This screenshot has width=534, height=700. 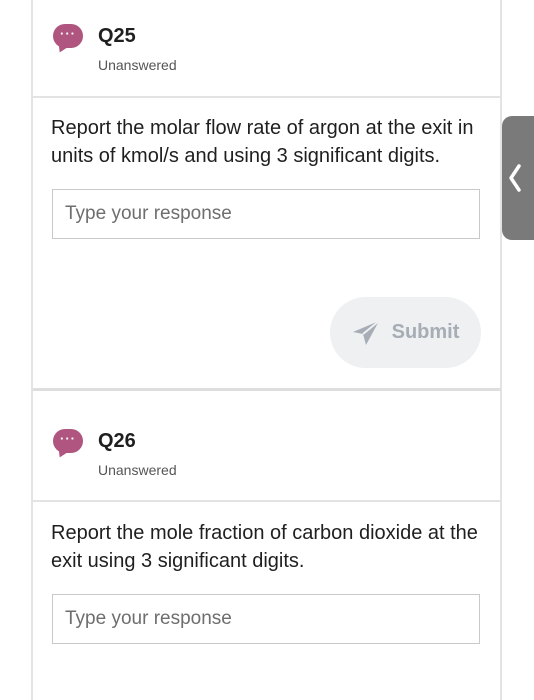 What do you see at coordinates (366, 332) in the screenshot?
I see `send-icon` at bounding box center [366, 332].